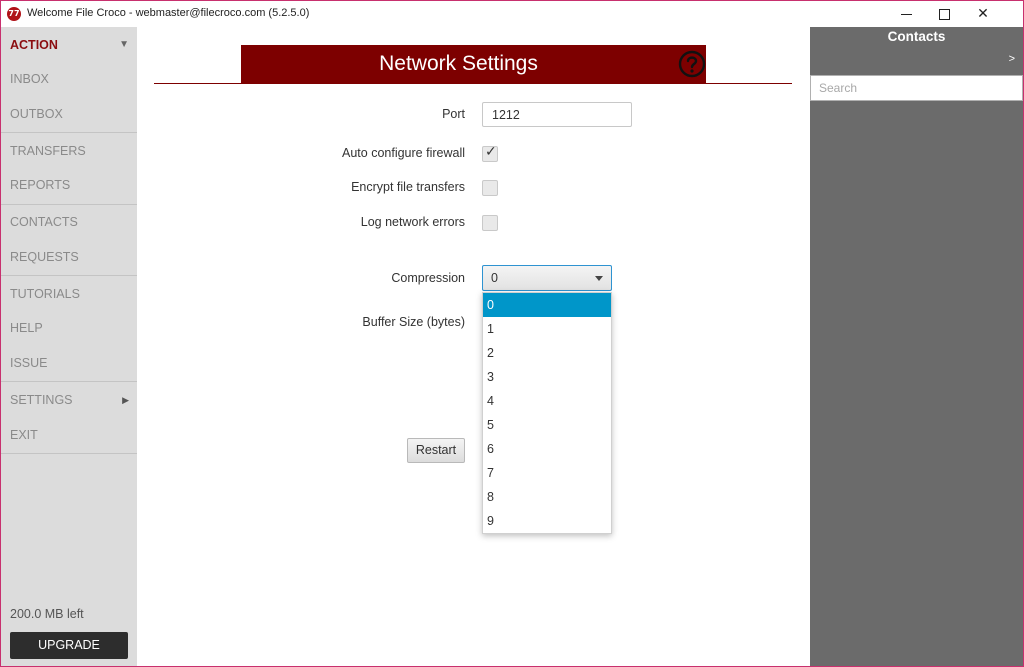 Image resolution: width=1024 pixels, height=667 pixels. What do you see at coordinates (490, 188) in the screenshot?
I see `encrypt-checkbox` at bounding box center [490, 188].